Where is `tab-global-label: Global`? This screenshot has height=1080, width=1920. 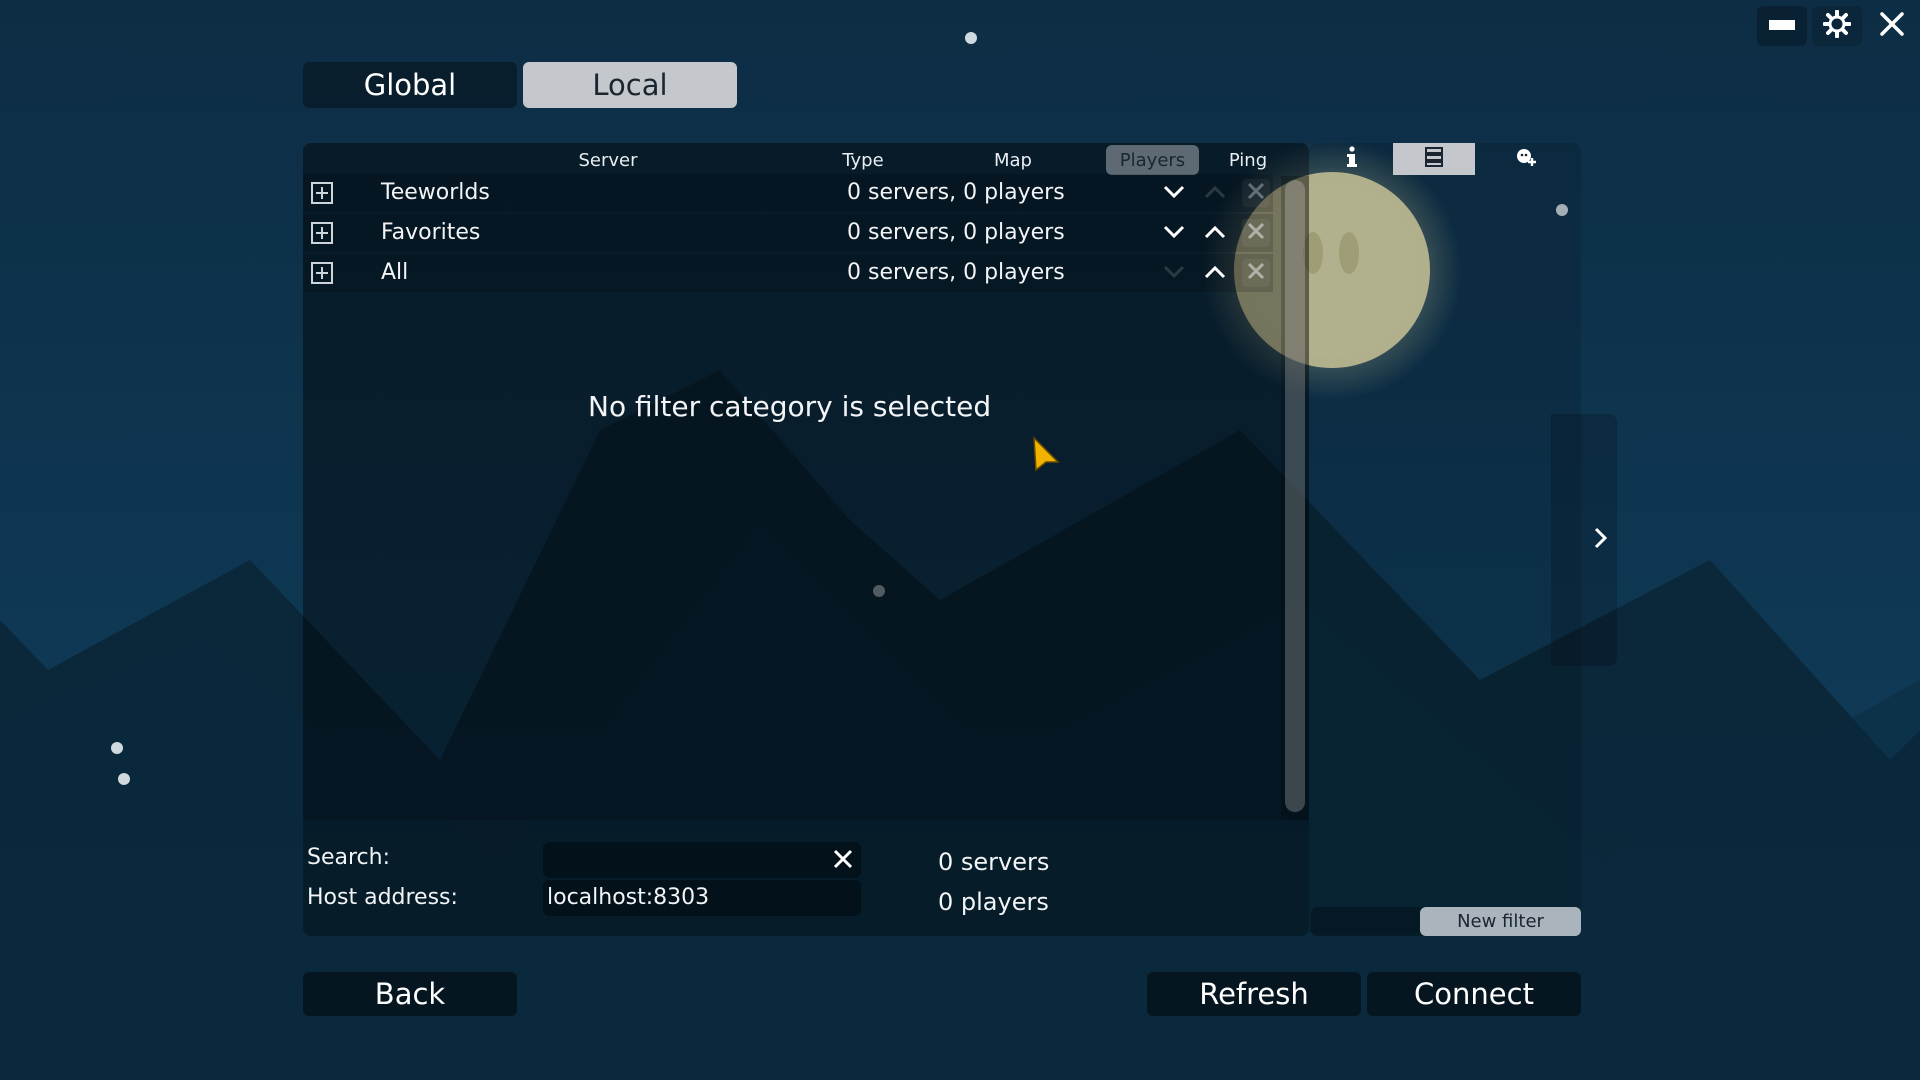 tab-global-label: Global is located at coordinates (410, 85).